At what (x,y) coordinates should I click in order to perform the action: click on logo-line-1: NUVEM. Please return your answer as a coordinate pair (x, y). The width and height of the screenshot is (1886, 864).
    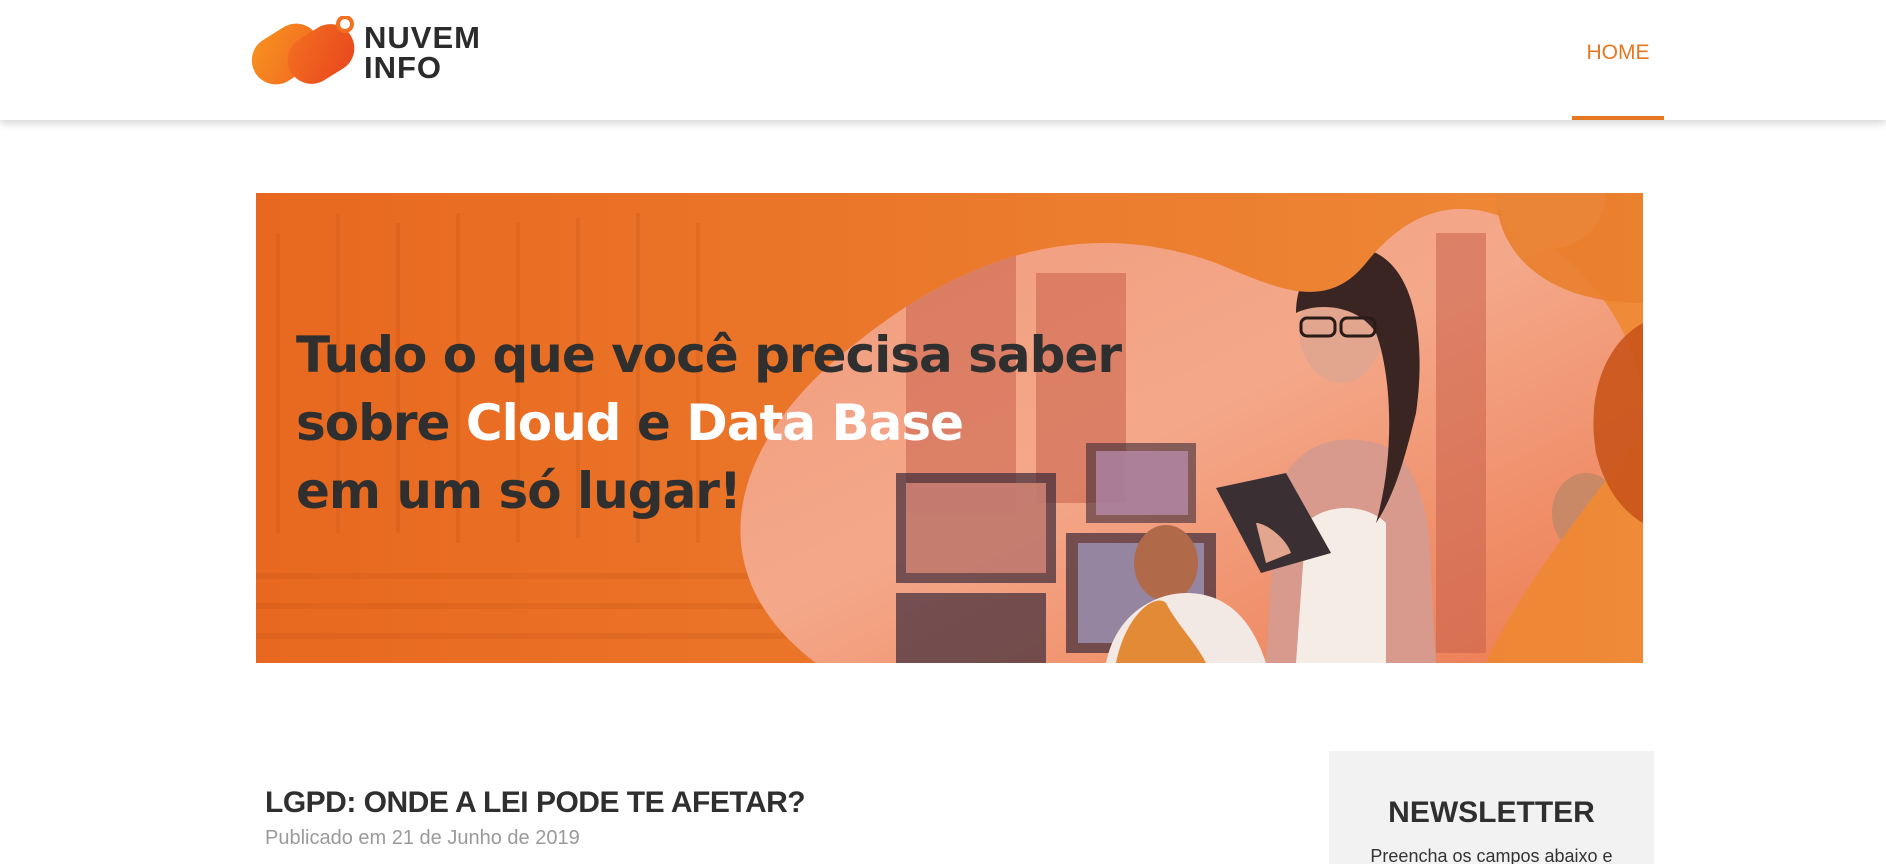
    Looking at the image, I should click on (422, 37).